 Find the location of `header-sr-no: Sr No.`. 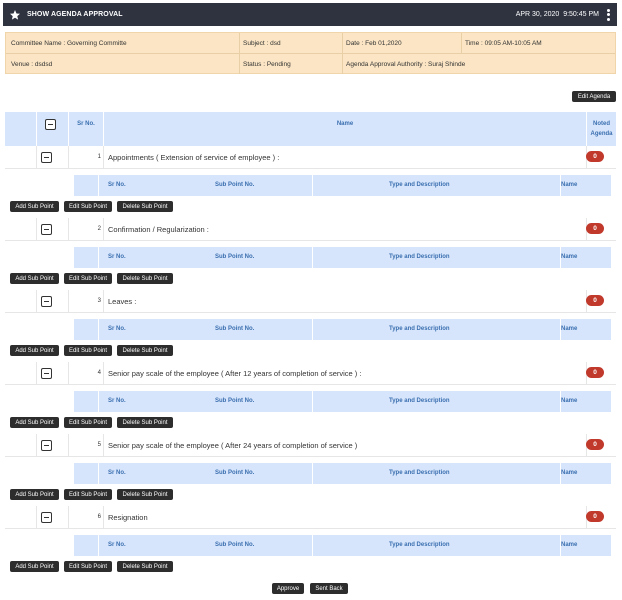

header-sr-no: Sr No. is located at coordinates (86, 124).